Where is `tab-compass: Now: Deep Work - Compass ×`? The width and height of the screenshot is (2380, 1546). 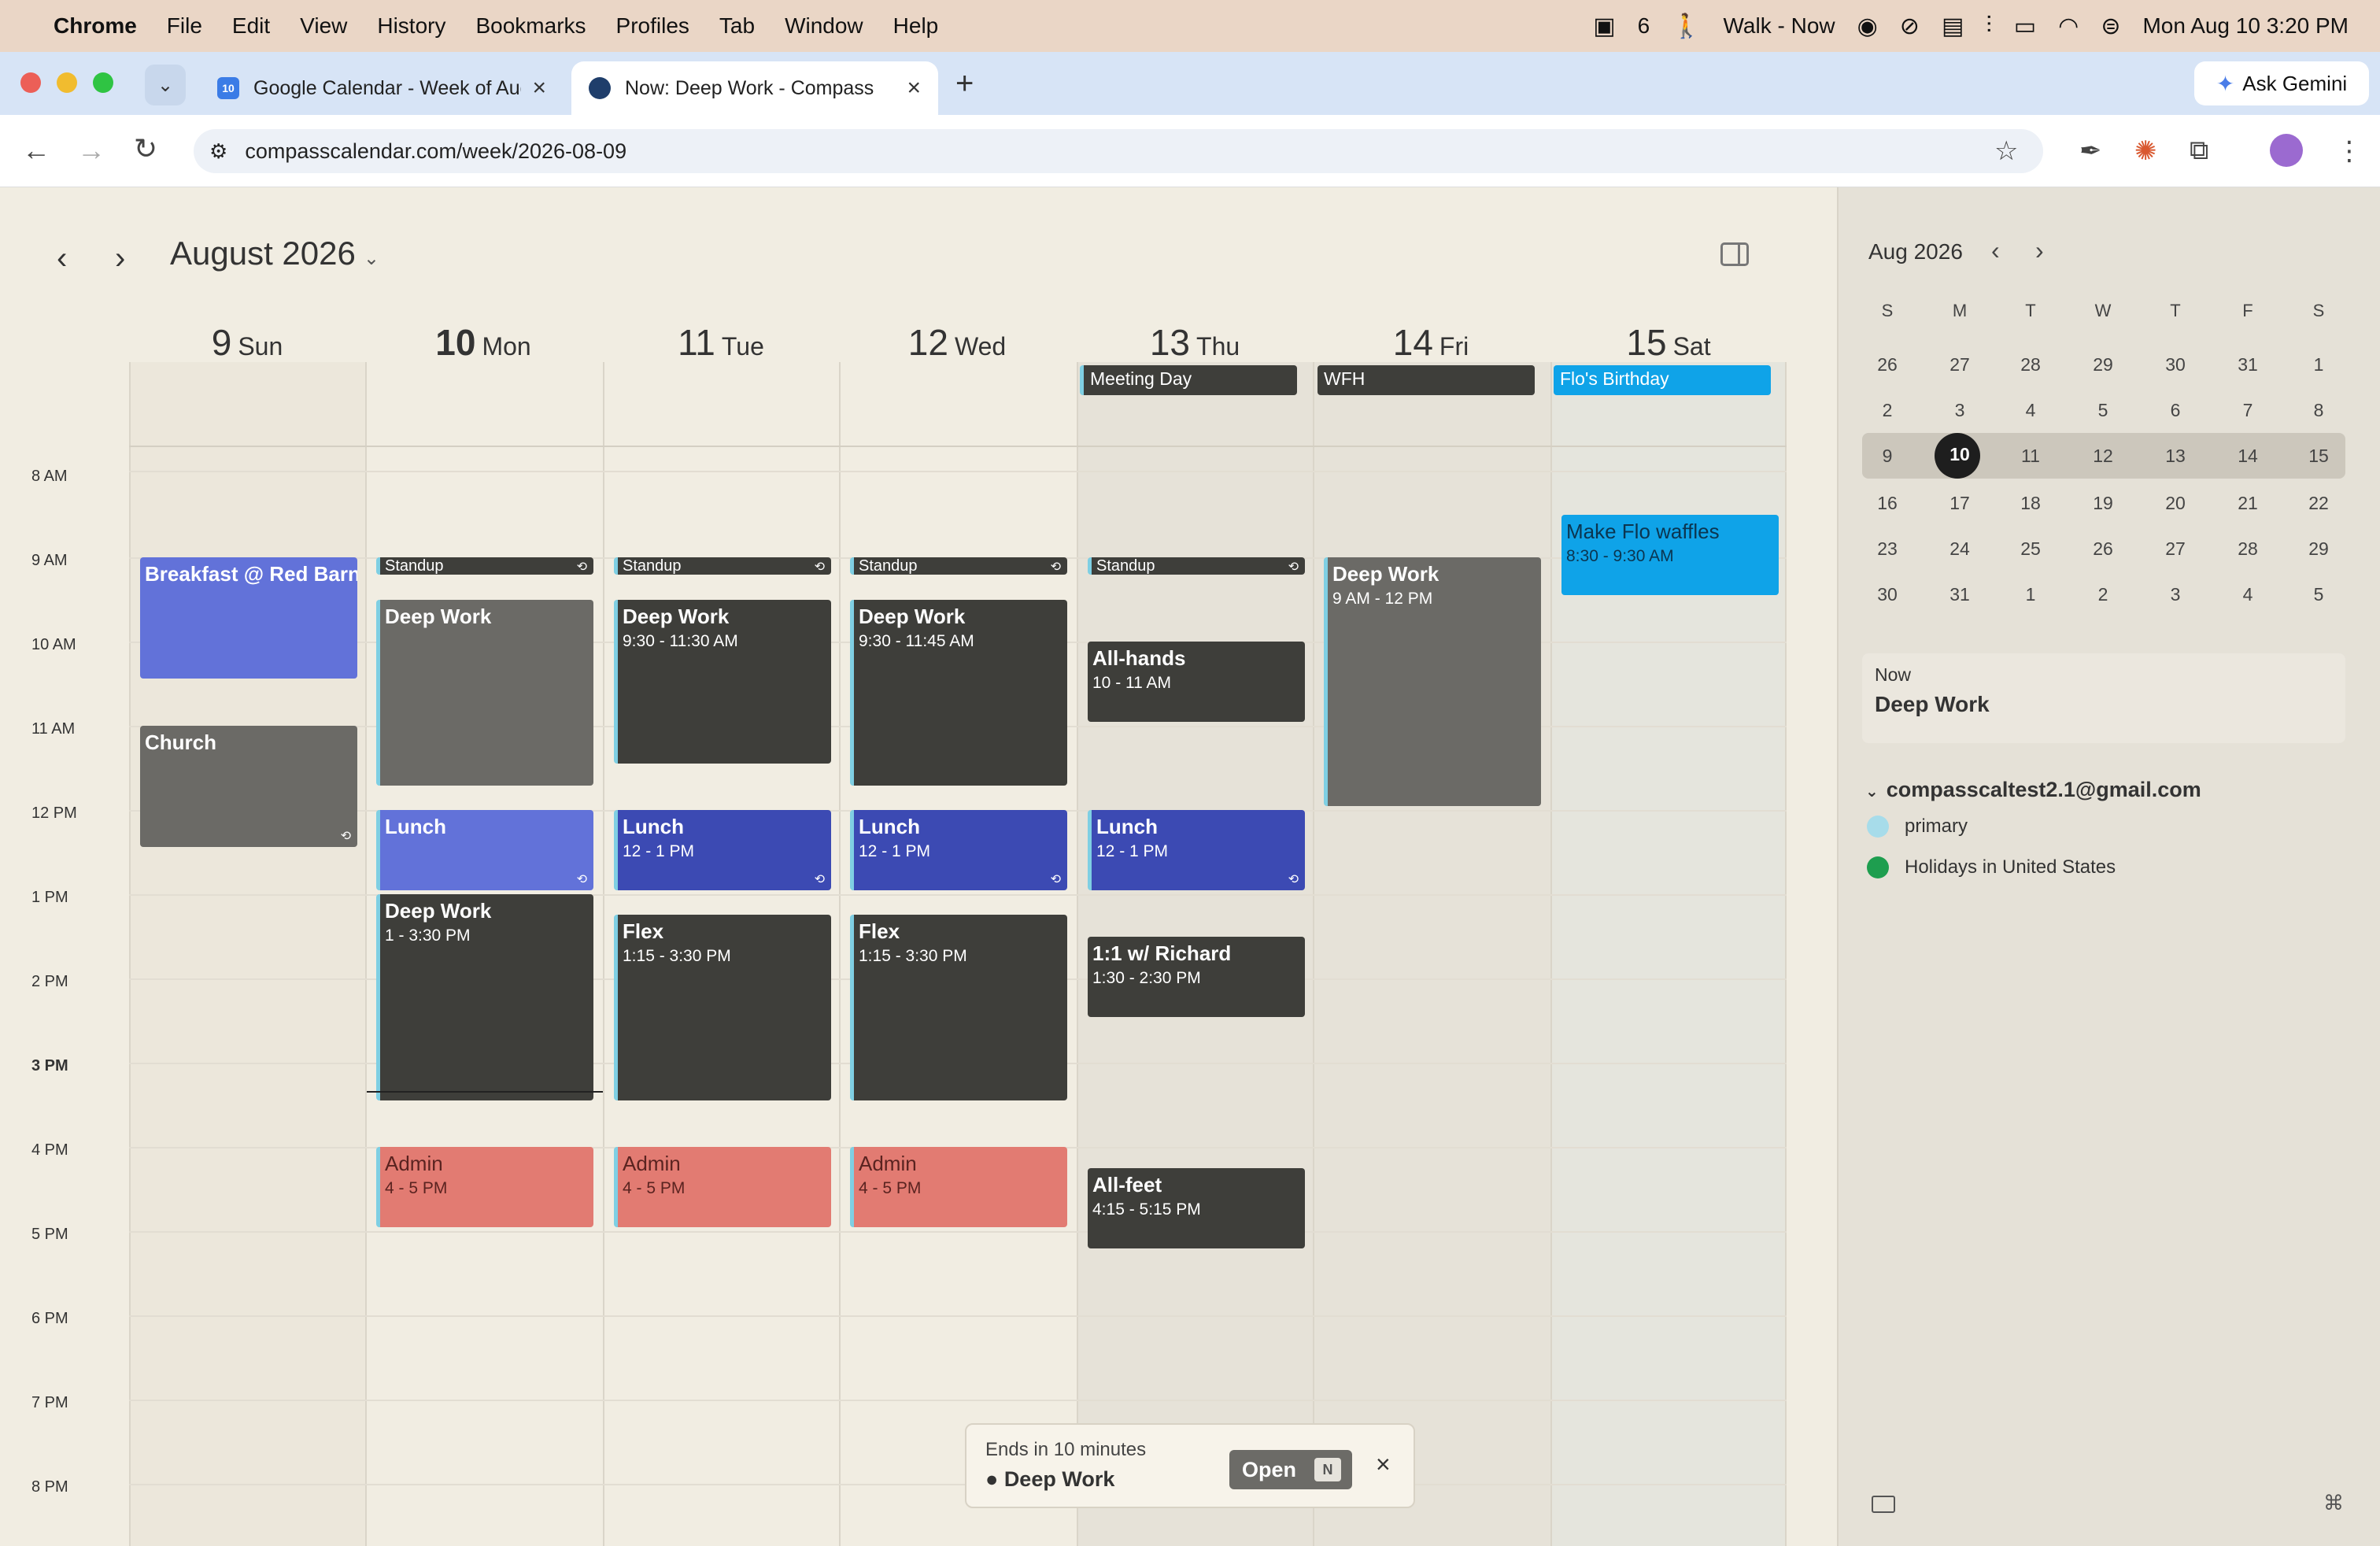 tab-compass: Now: Deep Work - Compass × is located at coordinates (754, 88).